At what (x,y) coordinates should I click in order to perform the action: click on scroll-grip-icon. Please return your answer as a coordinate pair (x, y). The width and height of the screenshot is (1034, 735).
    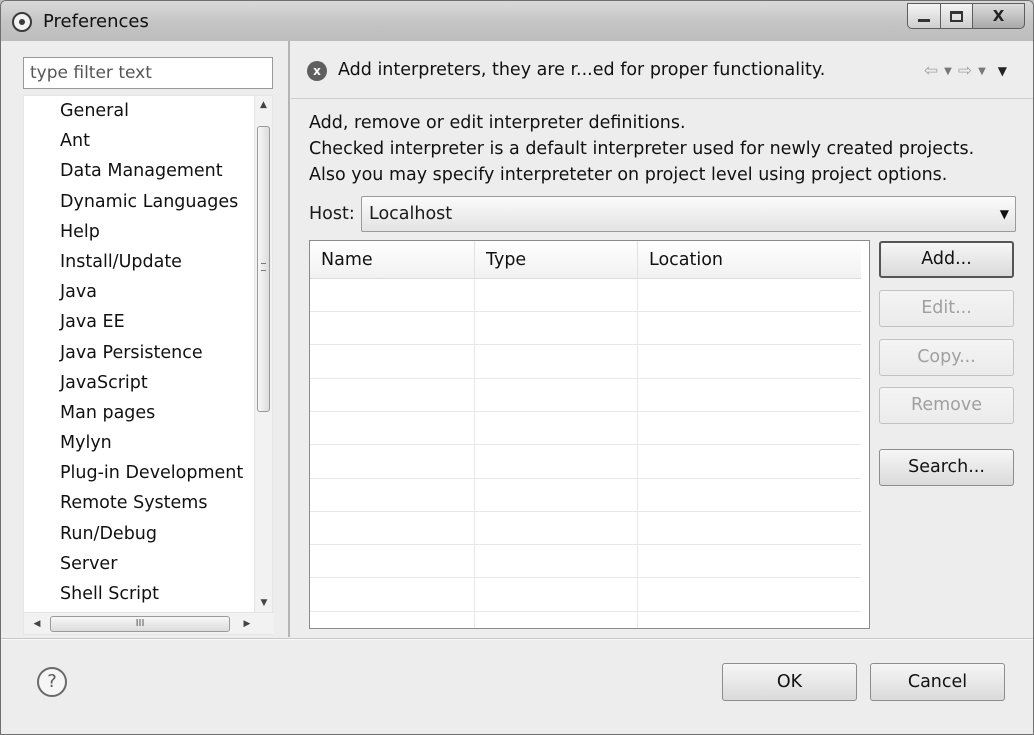
    Looking at the image, I should click on (263, 267).